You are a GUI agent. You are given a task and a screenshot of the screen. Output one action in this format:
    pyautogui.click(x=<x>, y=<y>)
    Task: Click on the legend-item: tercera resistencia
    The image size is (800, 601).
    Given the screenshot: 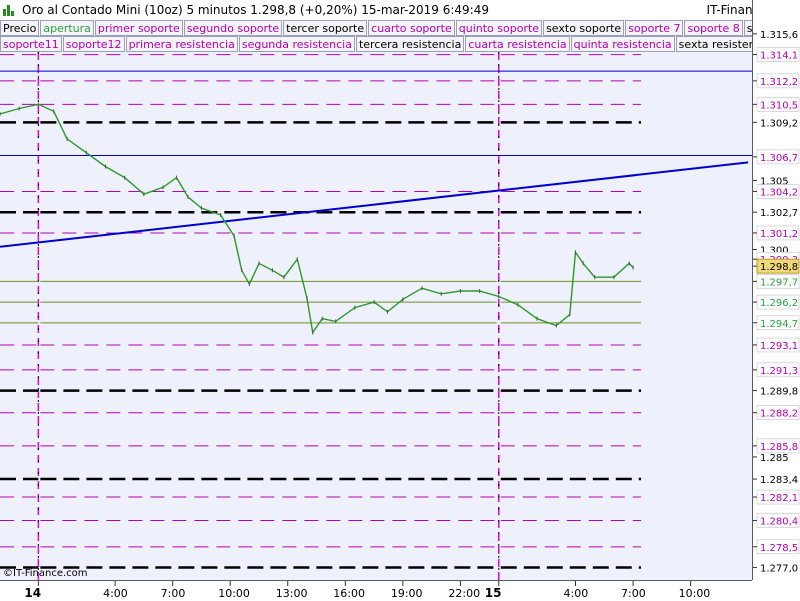 What is the action you would take?
    pyautogui.click(x=410, y=44)
    